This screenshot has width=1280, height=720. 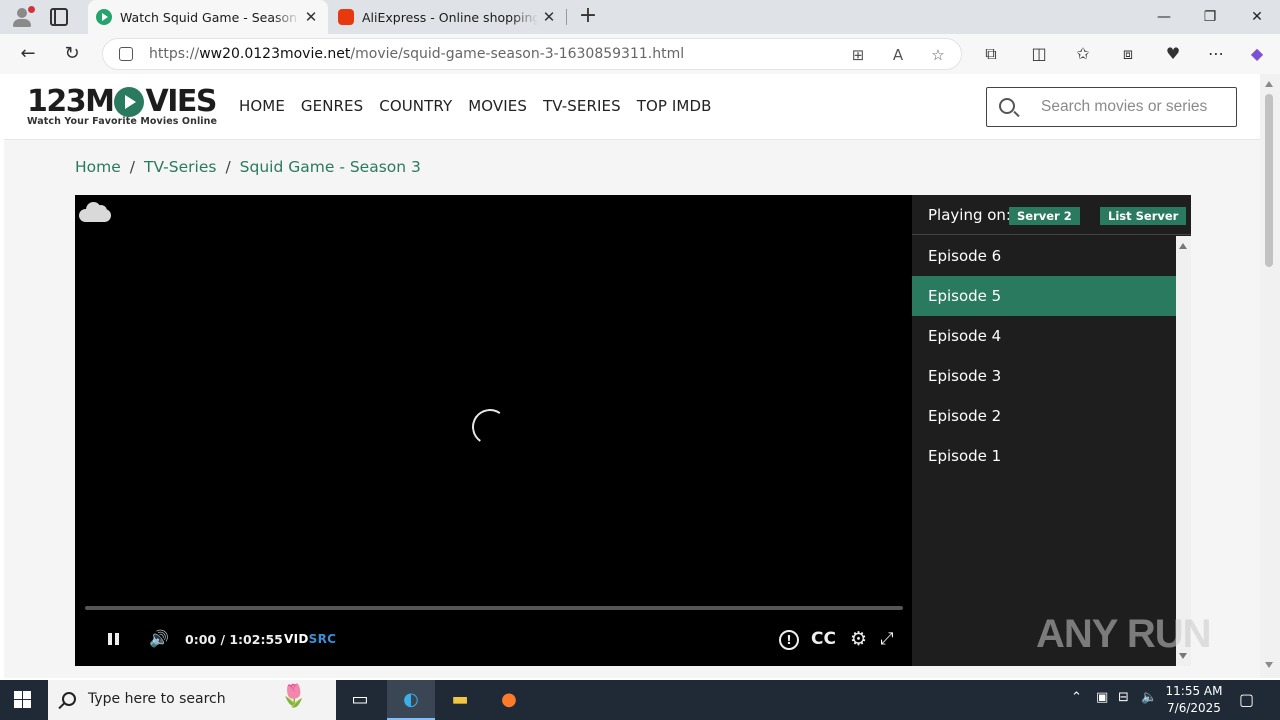 What do you see at coordinates (566, 17) in the screenshot?
I see `tab-separator` at bounding box center [566, 17].